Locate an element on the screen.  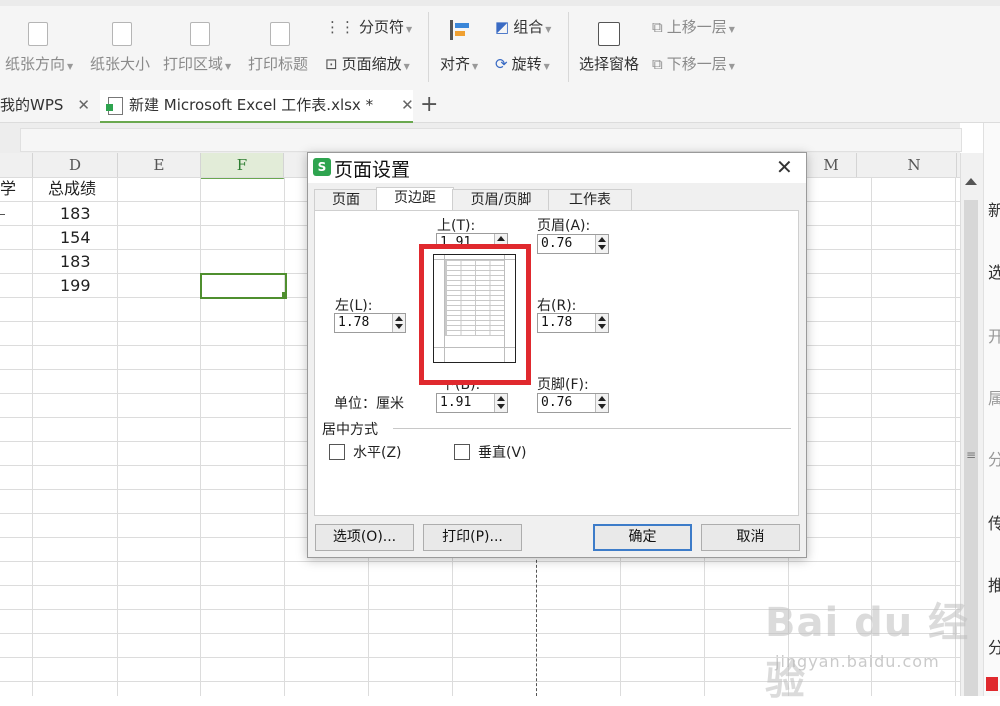
send-backward-button: ⧉ 下移一层 ▼ is located at coordinates (693, 63).